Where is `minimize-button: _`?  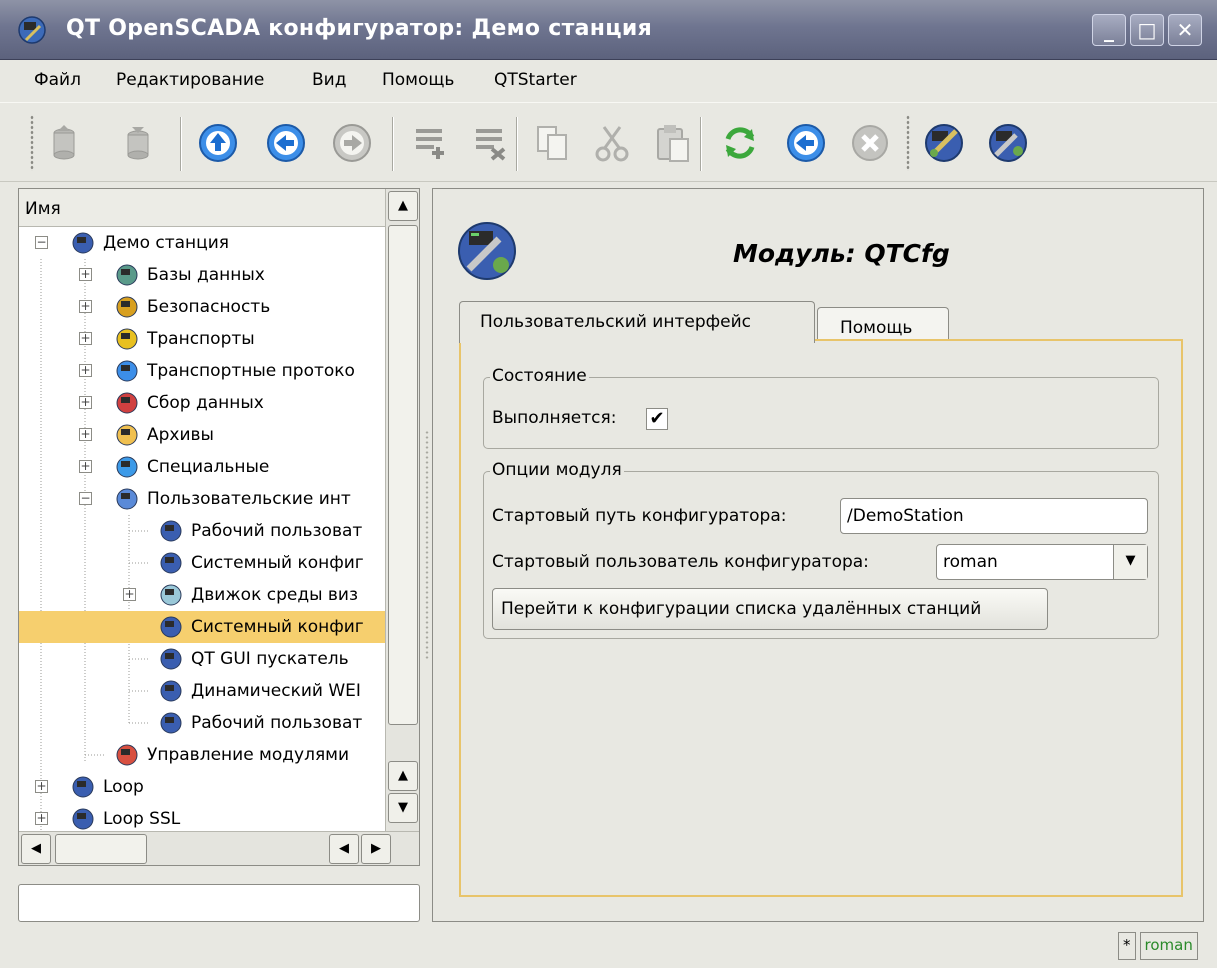
minimize-button: _ is located at coordinates (1109, 30).